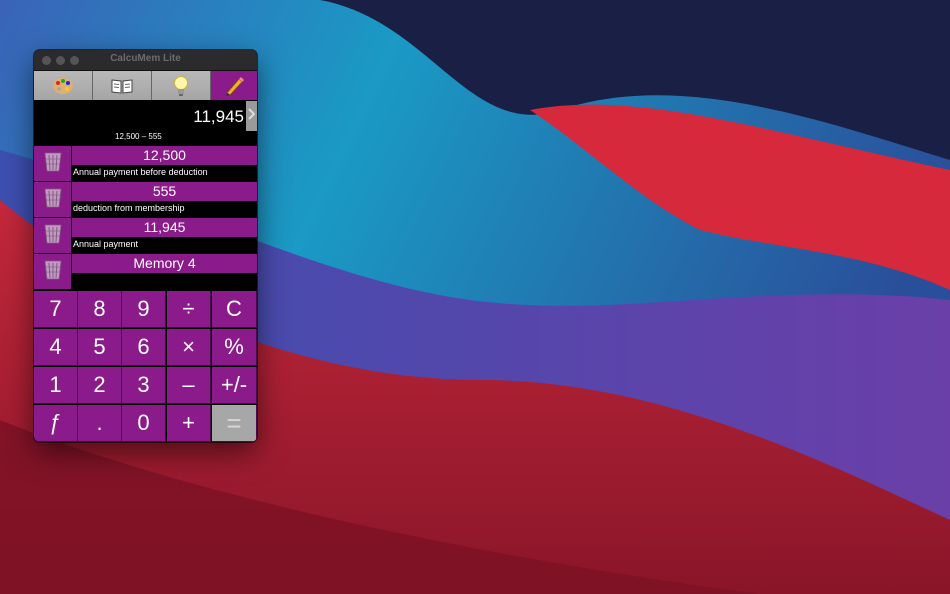 Image resolution: width=950 pixels, height=594 pixels. What do you see at coordinates (189, 347) in the screenshot?
I see `key-multiply: ×` at bounding box center [189, 347].